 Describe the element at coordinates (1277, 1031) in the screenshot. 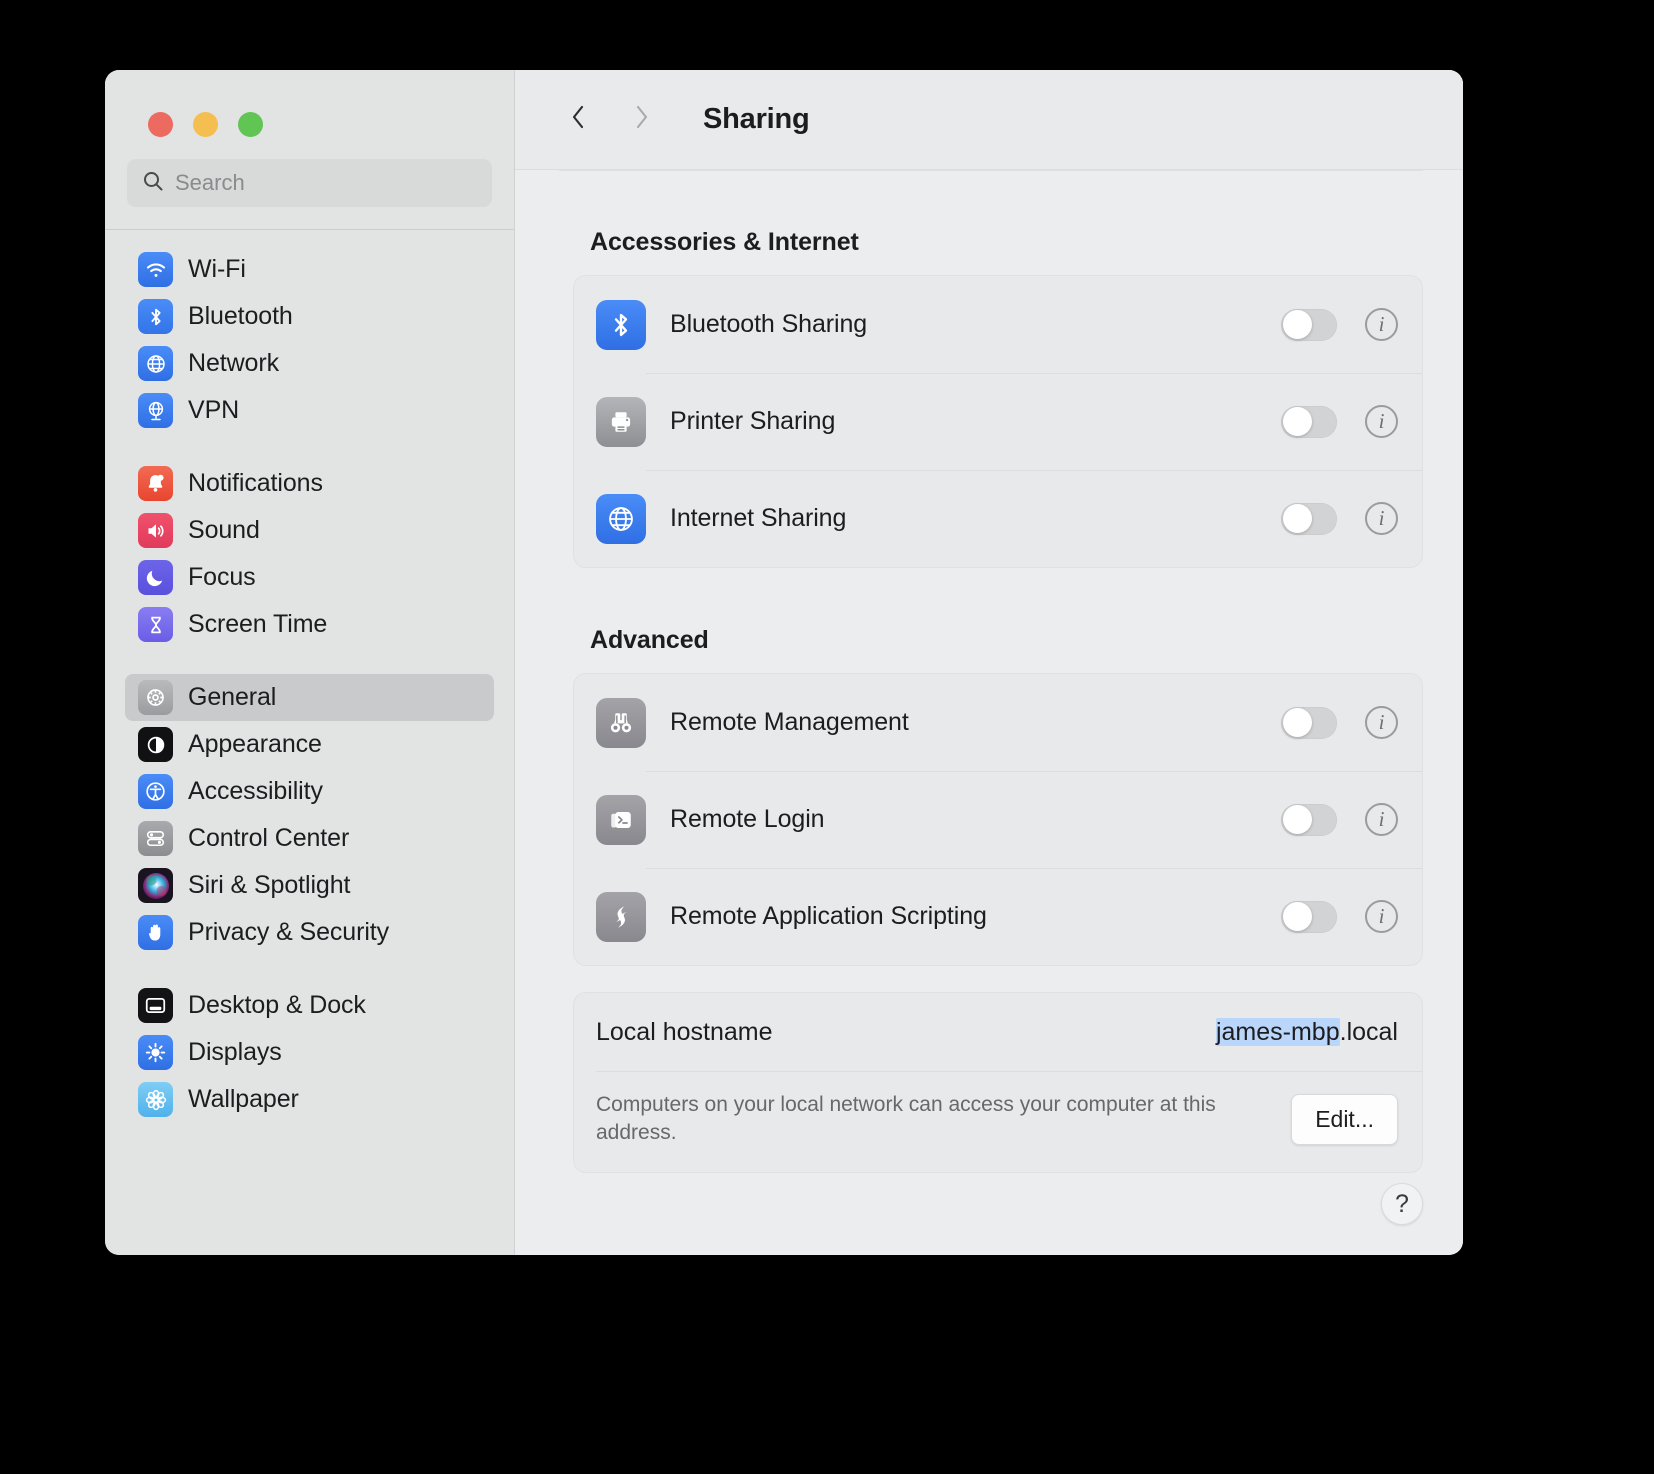

I see `local-hostname-value-selected: james-mbp` at that location.